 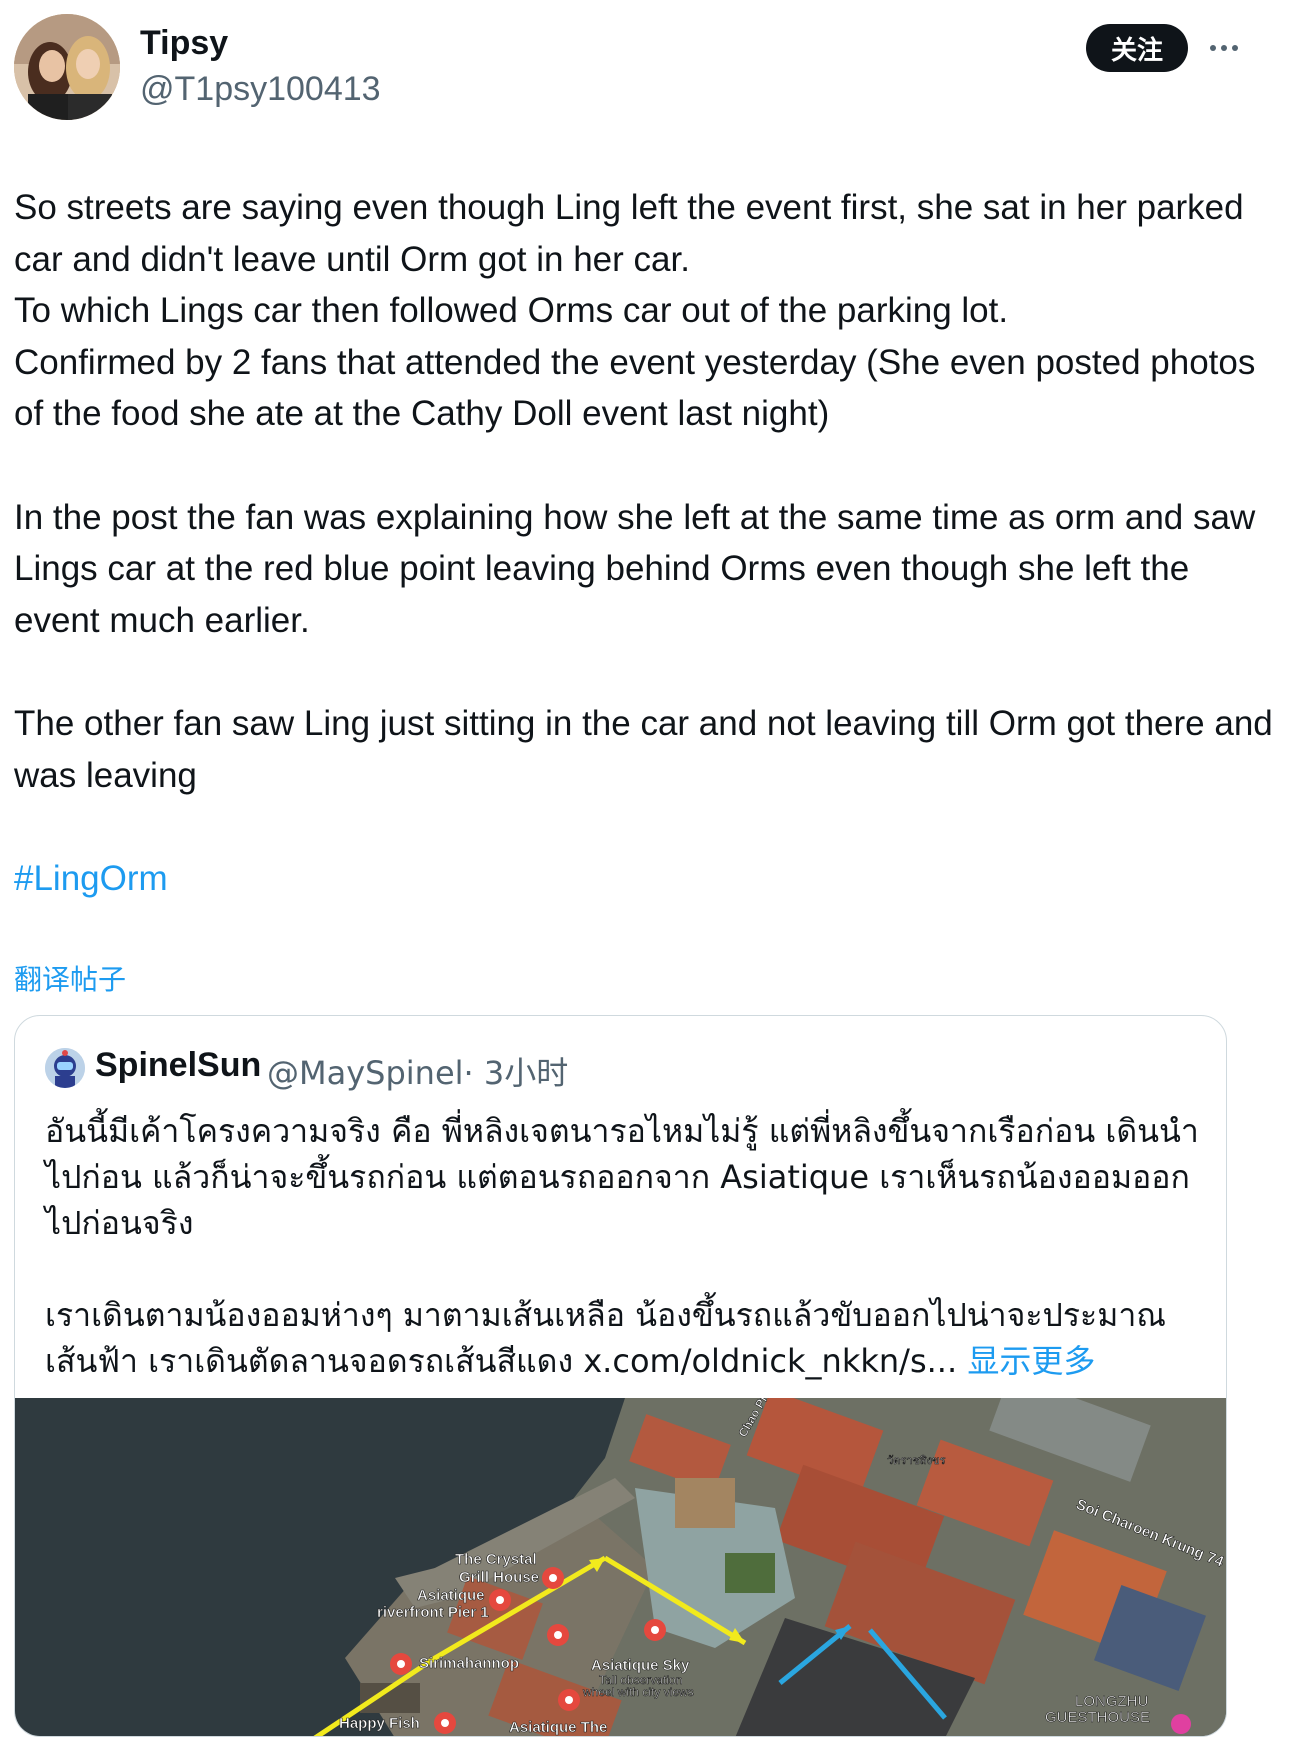 What do you see at coordinates (178, 1065) in the screenshot?
I see `quoted-author-name: SpinelSun` at bounding box center [178, 1065].